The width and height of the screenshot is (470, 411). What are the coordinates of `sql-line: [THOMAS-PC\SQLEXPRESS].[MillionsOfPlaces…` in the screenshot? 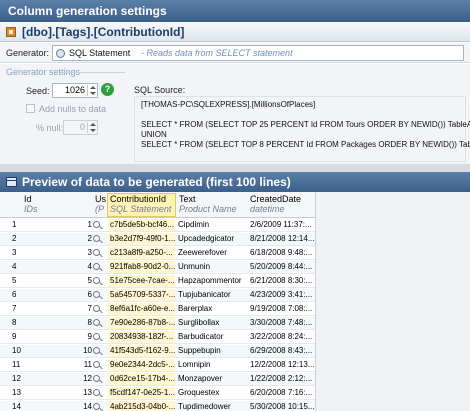 It's located at (228, 104).